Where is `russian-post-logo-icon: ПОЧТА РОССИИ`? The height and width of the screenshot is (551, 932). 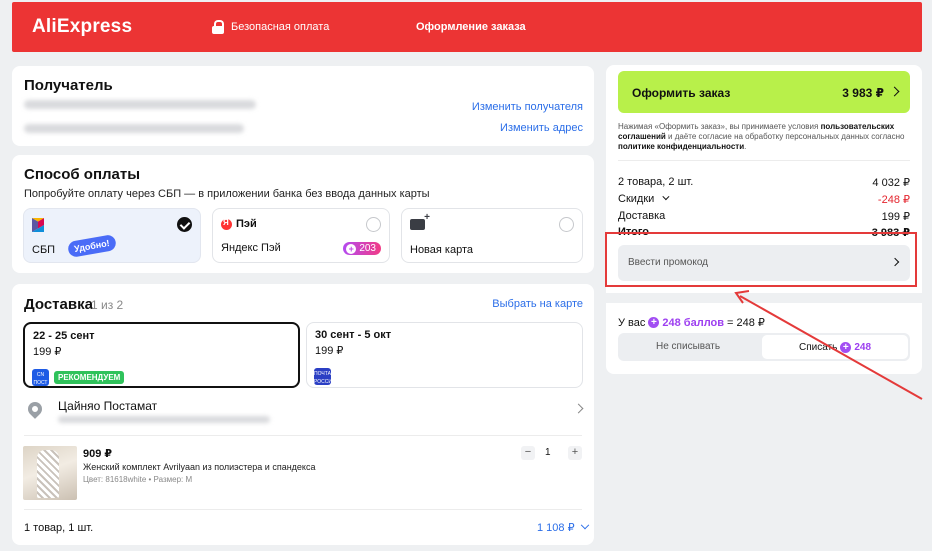 russian-post-logo-icon: ПОЧТА РОССИИ is located at coordinates (325, 376).